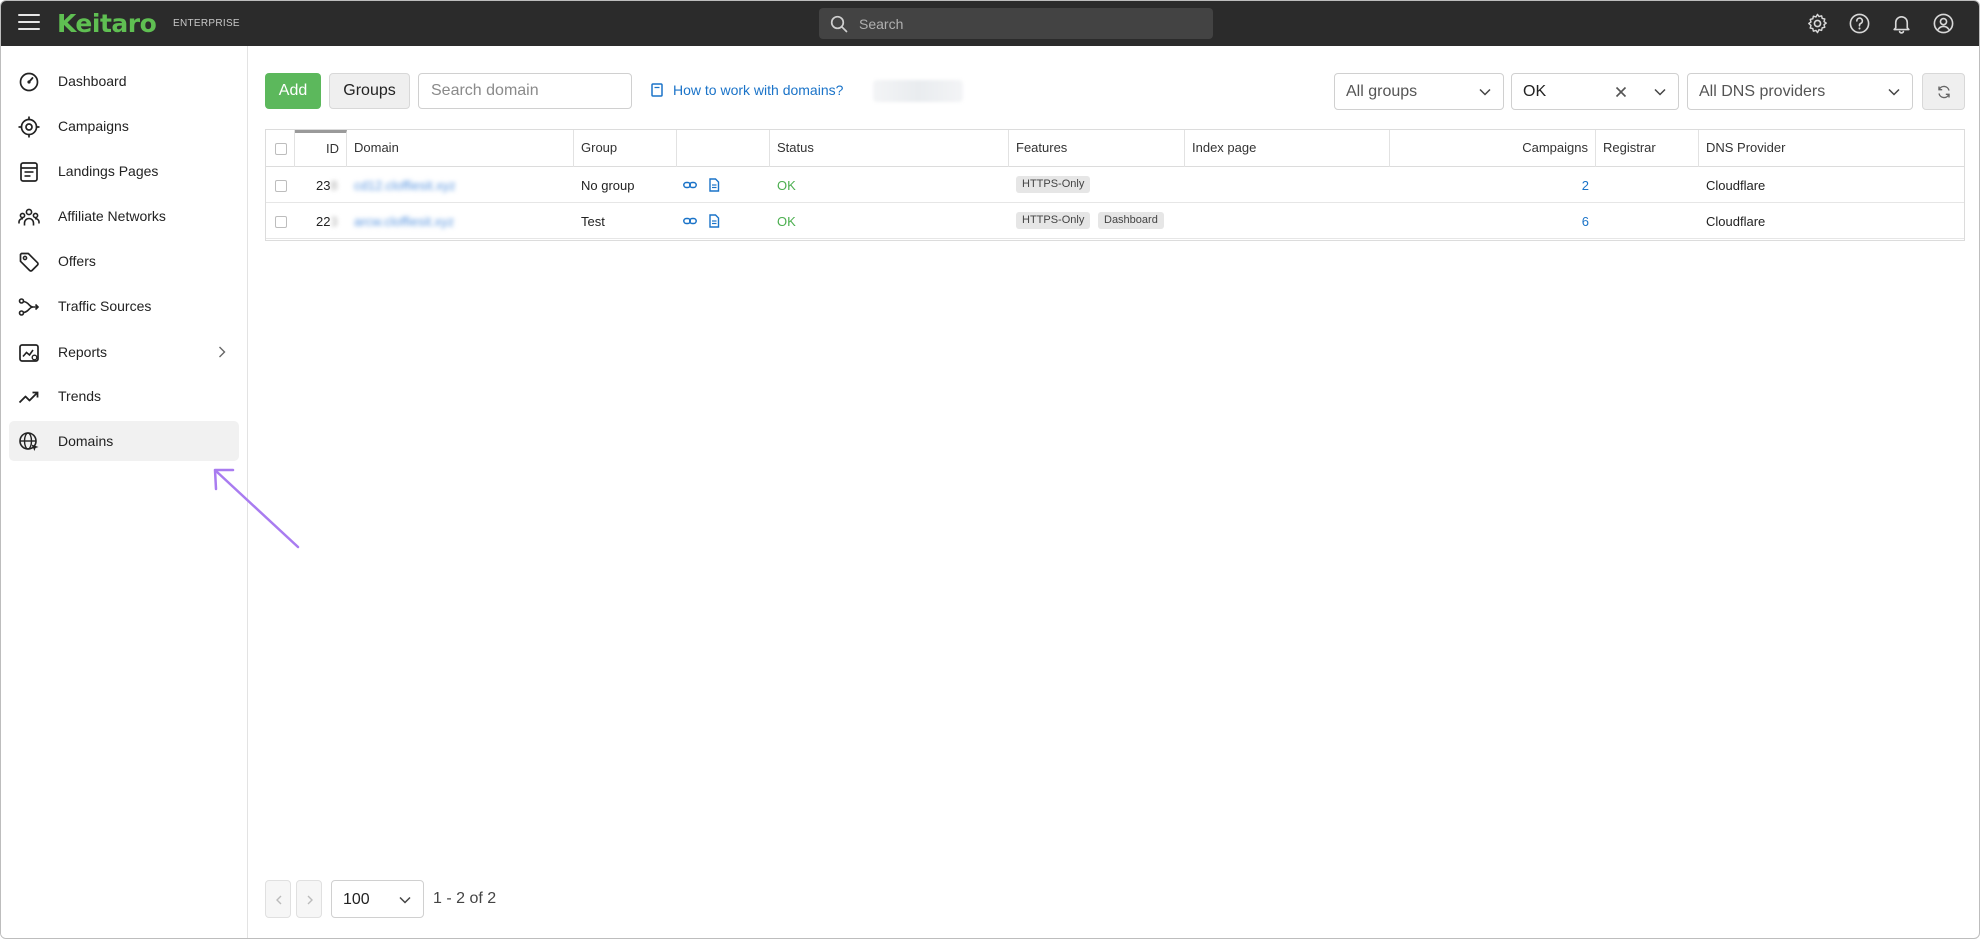 Image resolution: width=1980 pixels, height=939 pixels. Describe the element at coordinates (1029, 23) in the screenshot. I see `global-search-input` at that location.